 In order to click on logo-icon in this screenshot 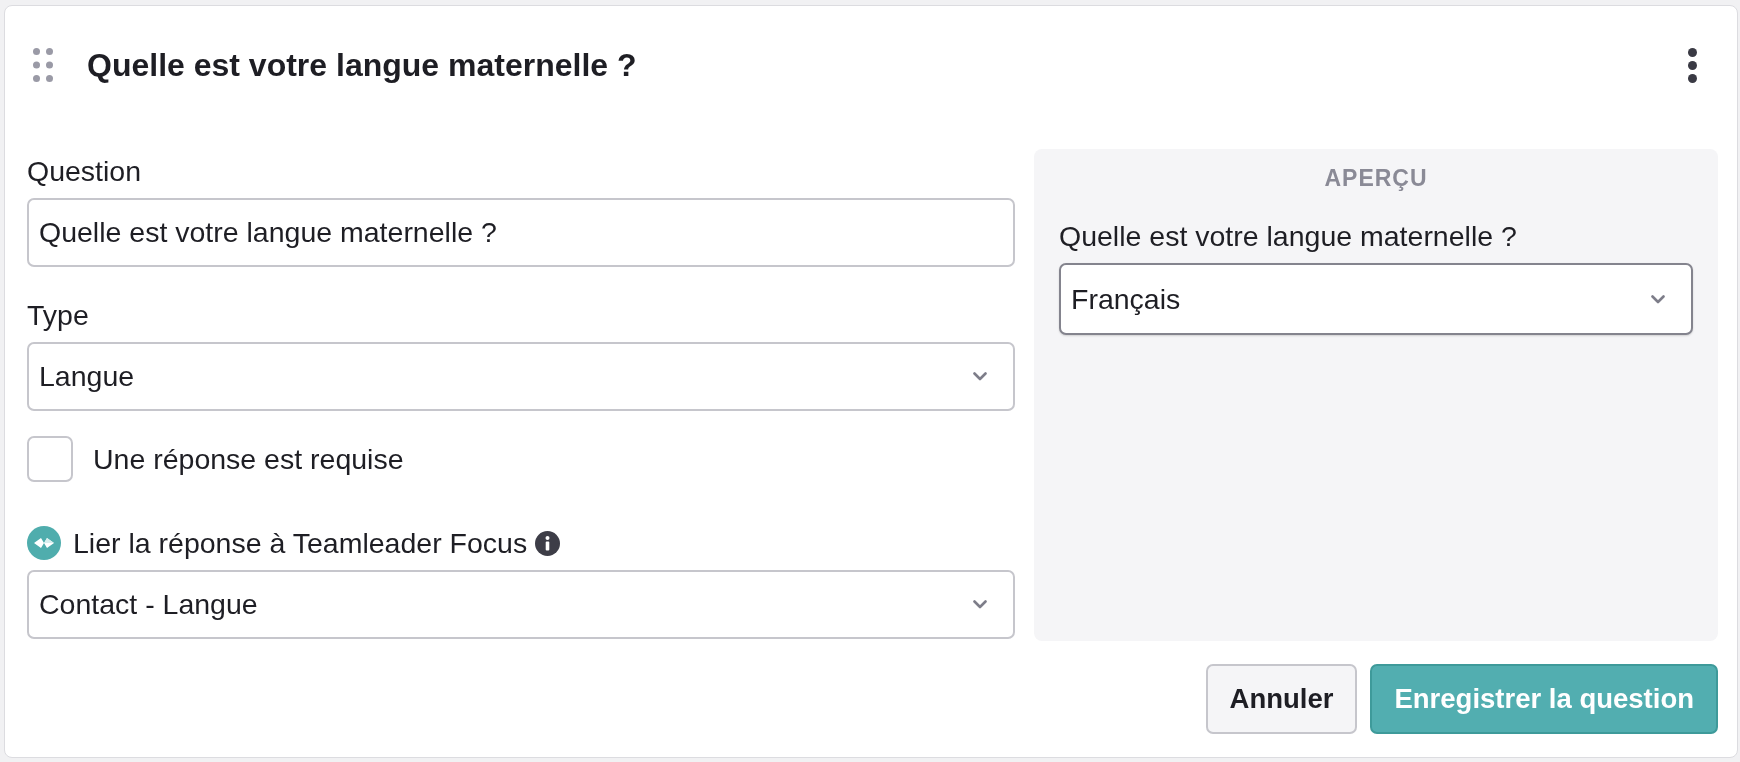, I will do `click(44, 543)`.